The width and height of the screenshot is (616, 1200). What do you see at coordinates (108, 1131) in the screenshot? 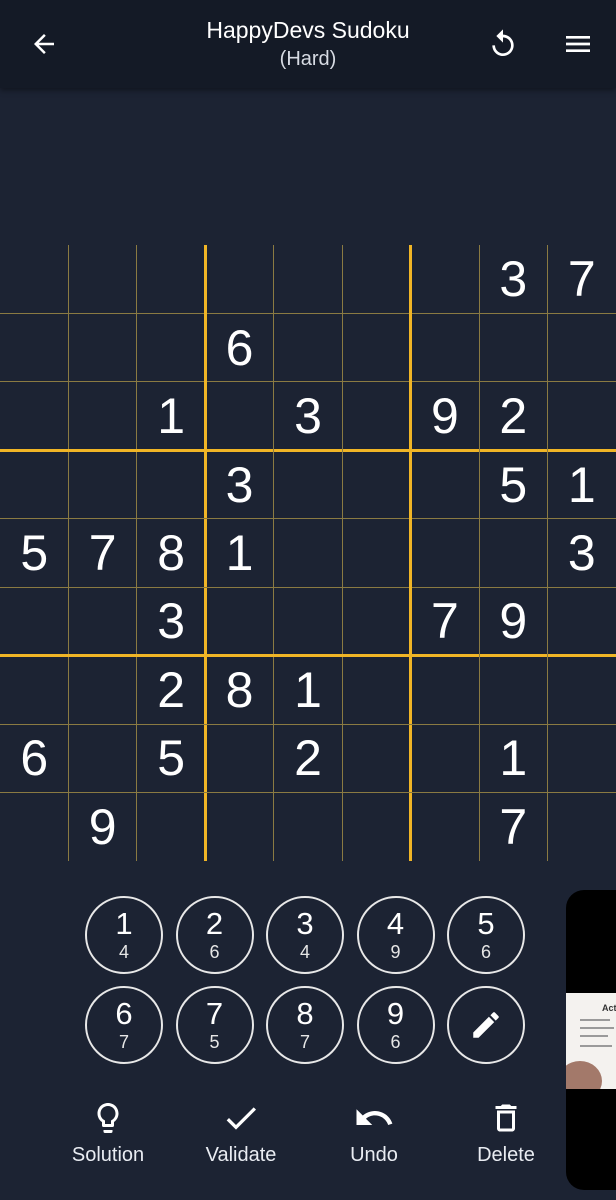
I see `solution-button: Solution` at bounding box center [108, 1131].